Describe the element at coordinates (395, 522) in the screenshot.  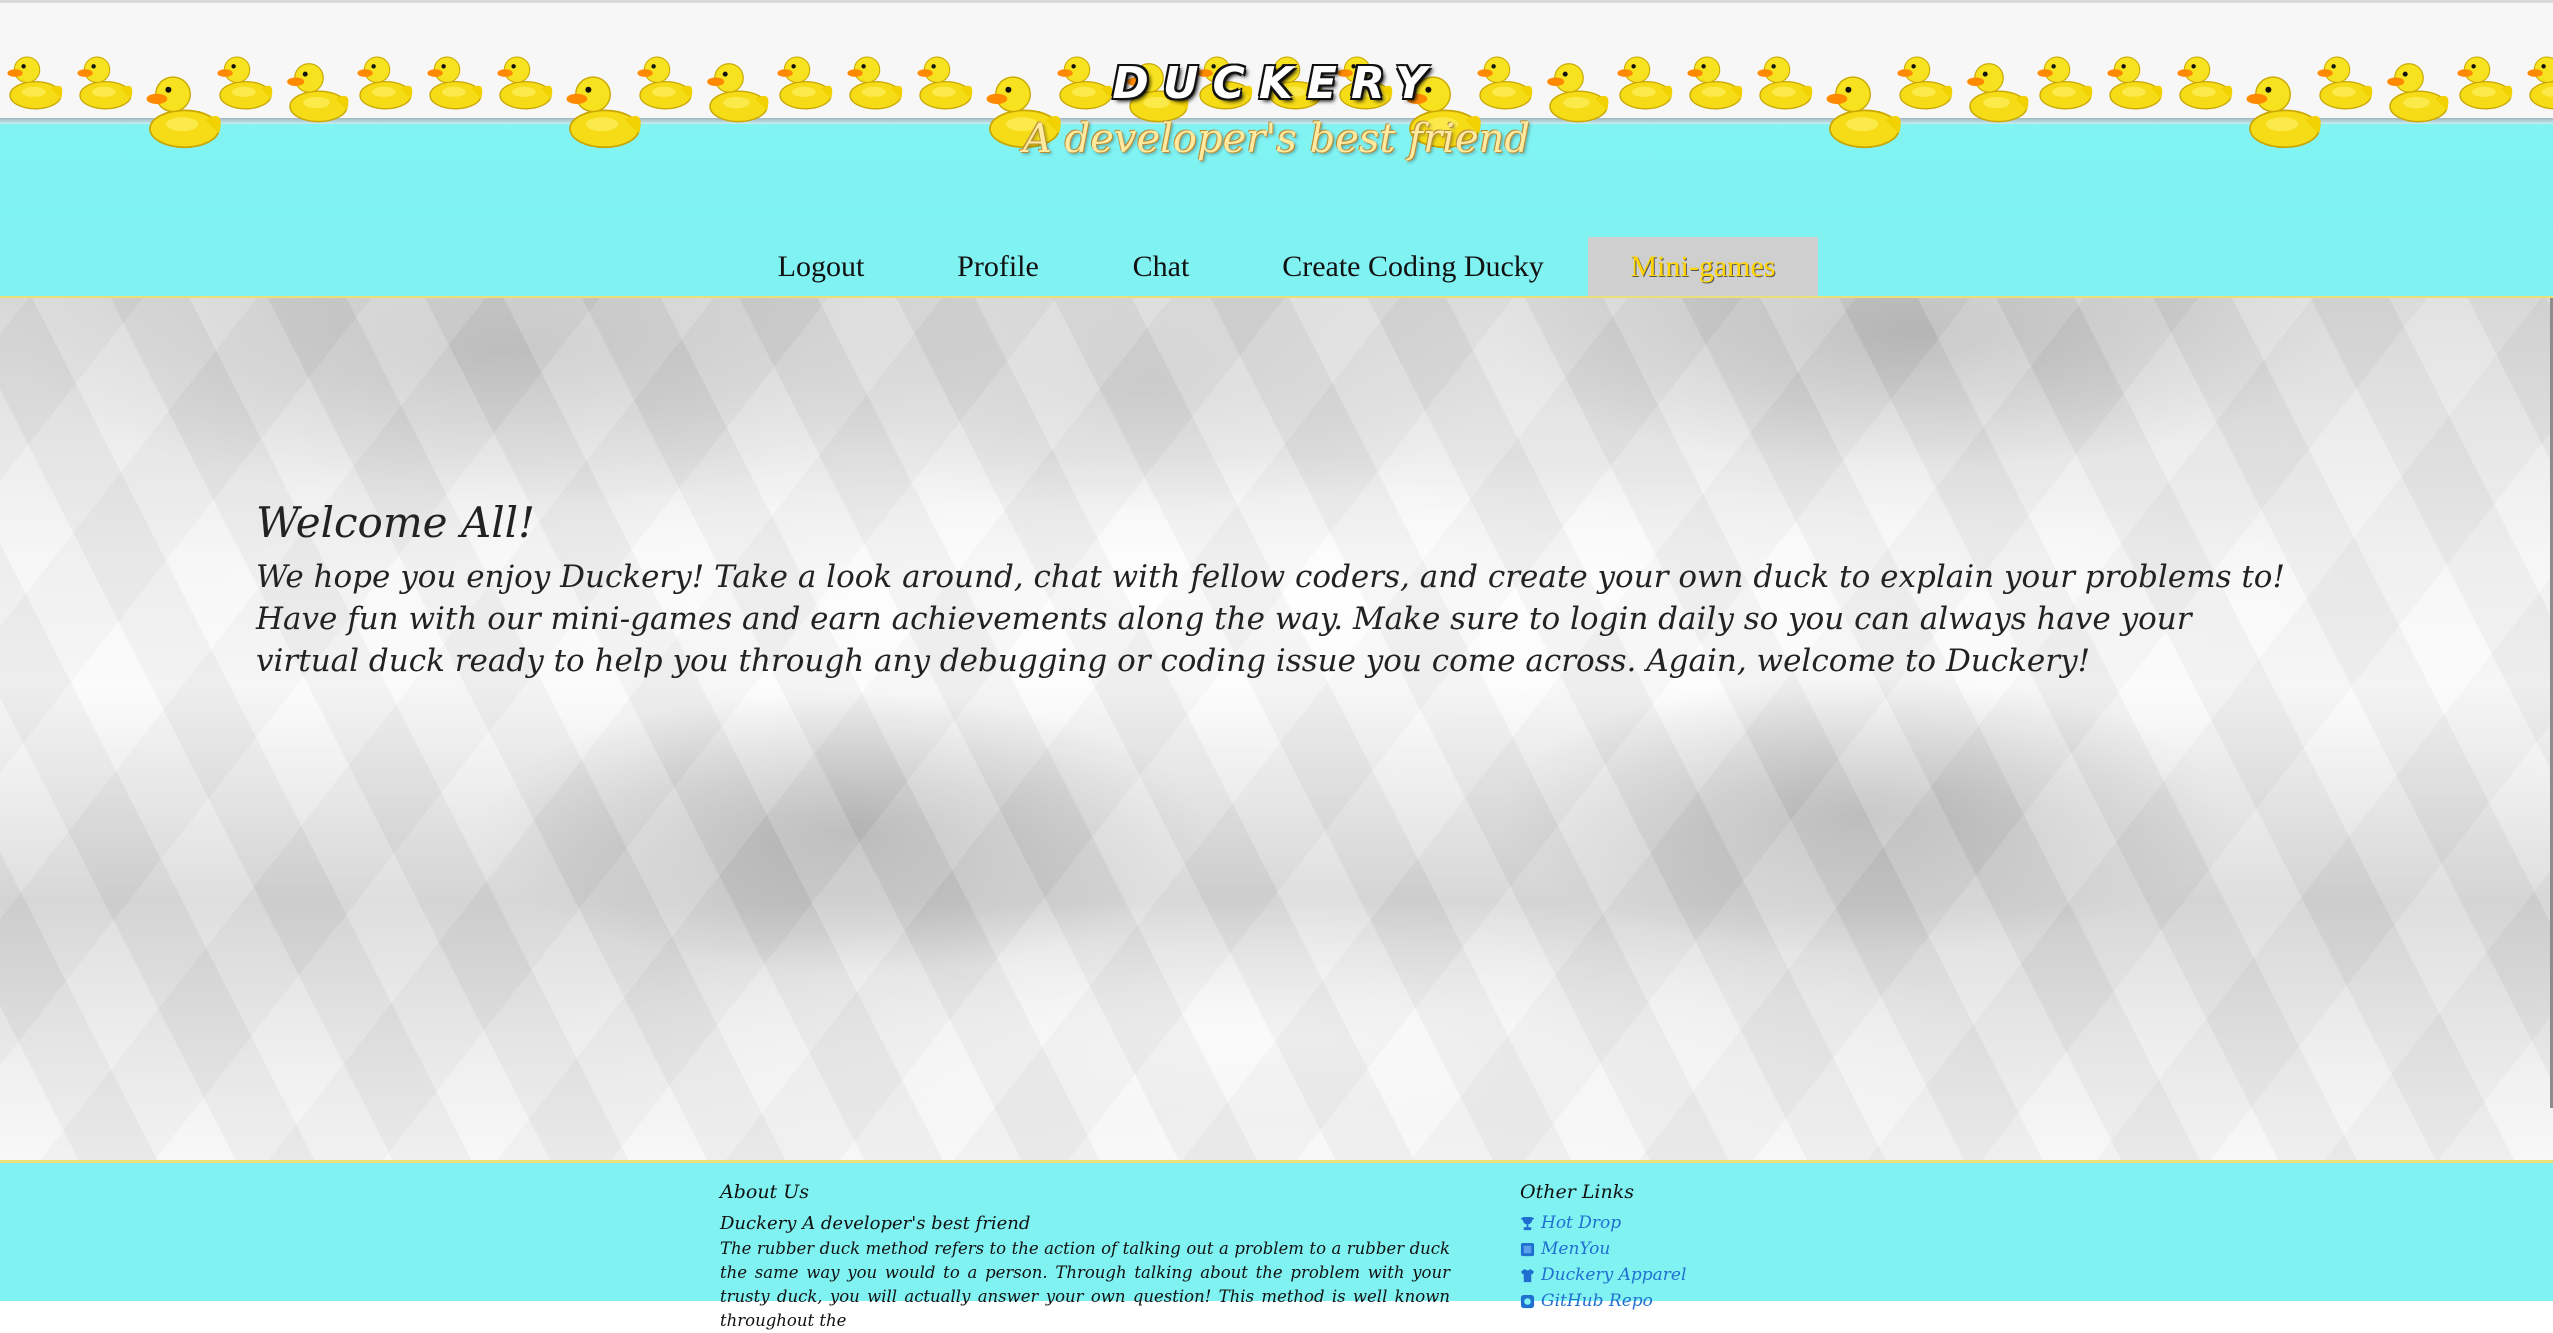
I see `welcome-heading: Welcome All!` at that location.